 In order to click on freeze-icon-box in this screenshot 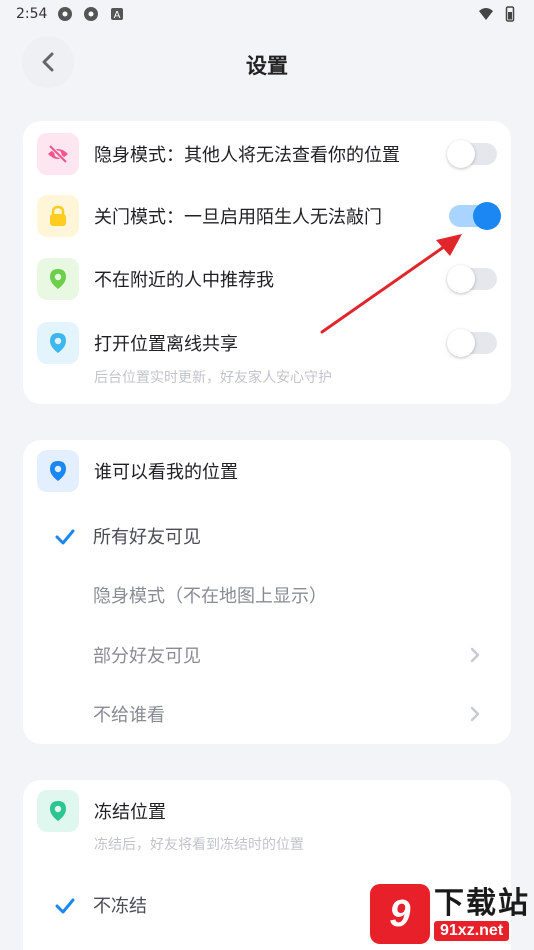, I will do `click(58, 811)`.